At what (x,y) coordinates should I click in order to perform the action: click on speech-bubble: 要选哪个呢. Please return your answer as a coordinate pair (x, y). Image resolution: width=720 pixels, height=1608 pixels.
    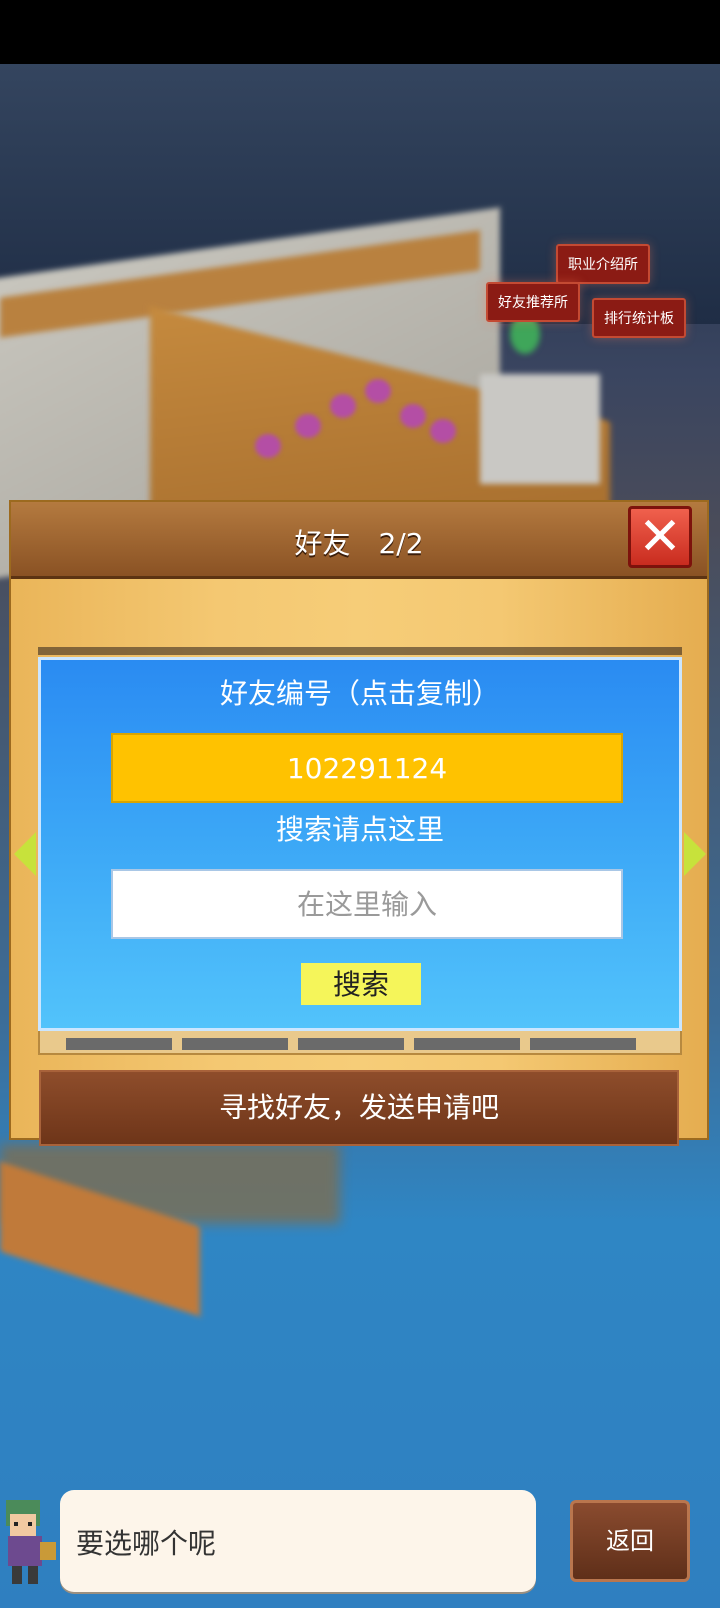
    Looking at the image, I should click on (298, 1541).